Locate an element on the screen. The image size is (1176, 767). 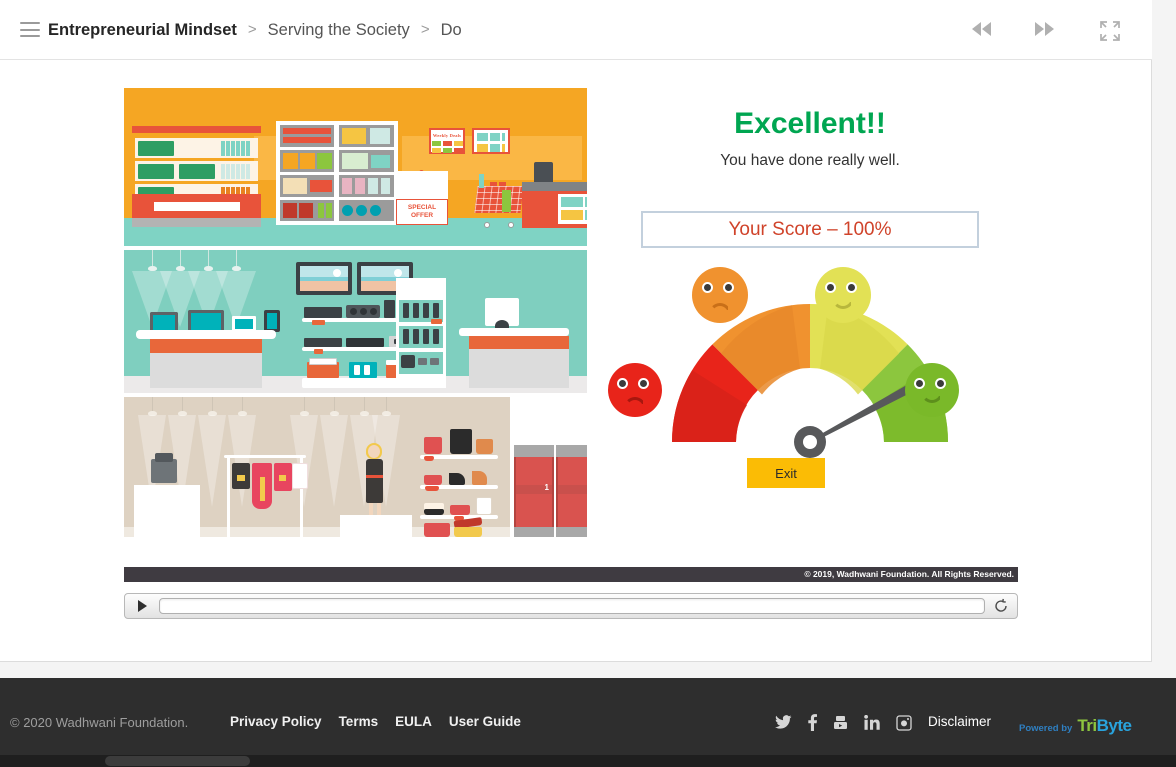
result-headline: Excellent!! is located at coordinates (810, 123).